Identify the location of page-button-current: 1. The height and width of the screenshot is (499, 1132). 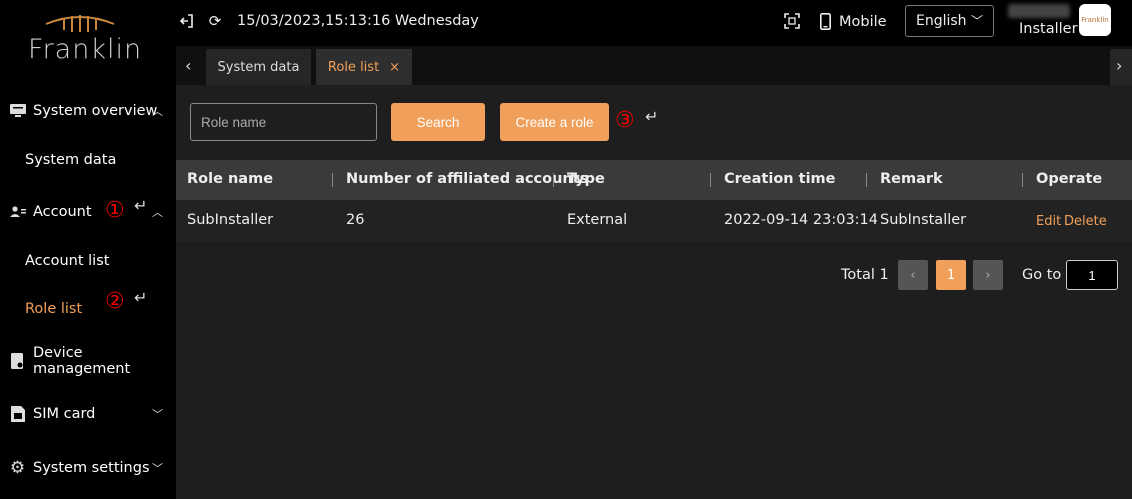
(951, 275).